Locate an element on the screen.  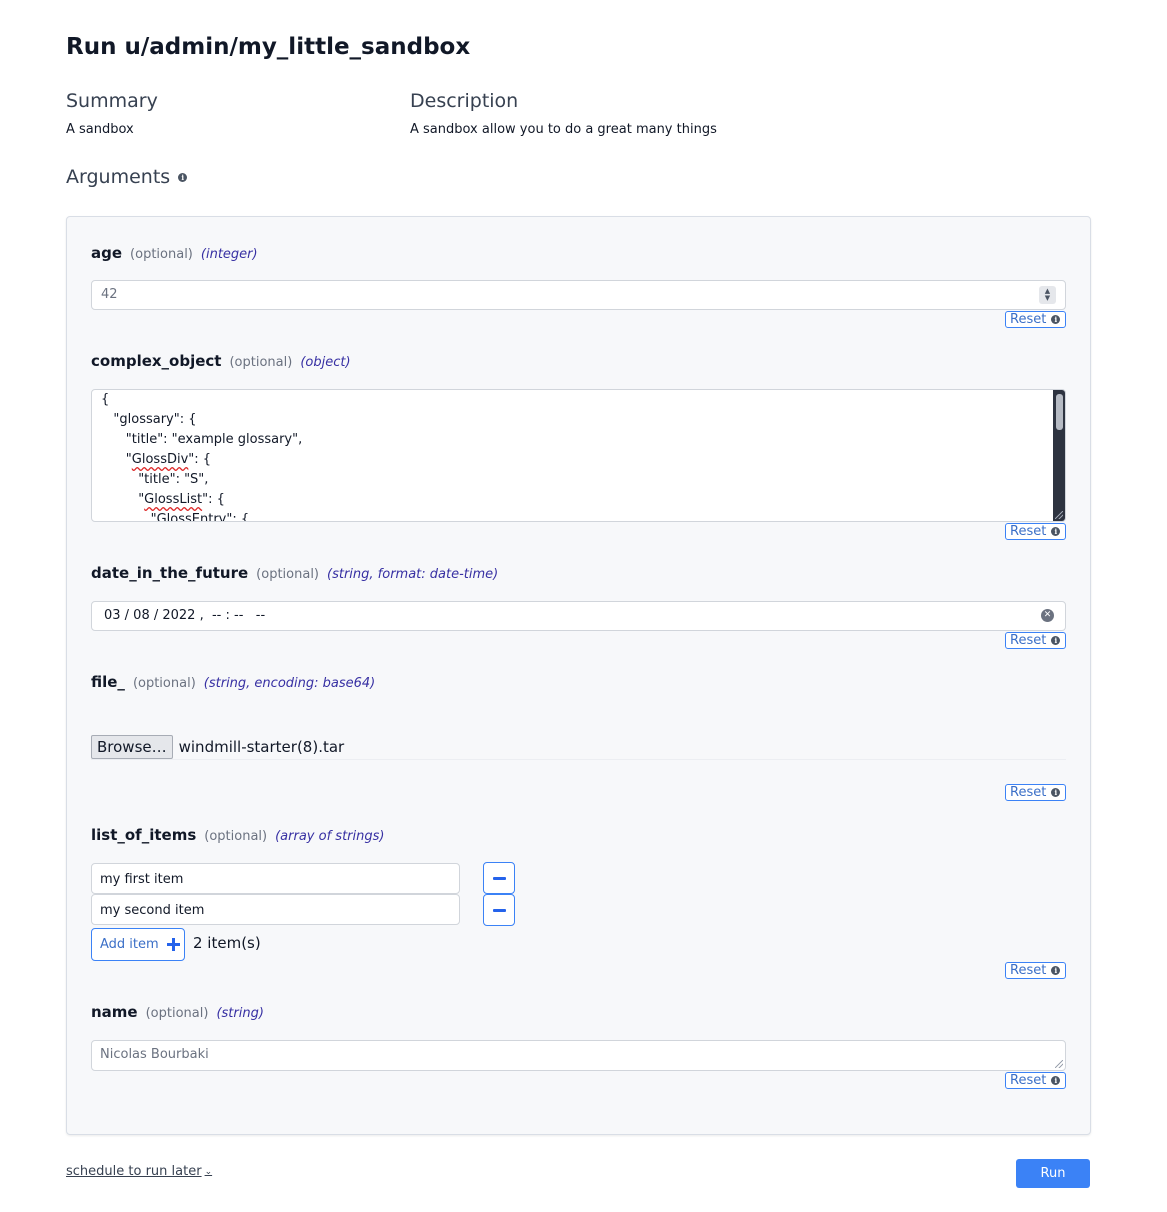
complex-object-label: complex_object (optional) (object) is located at coordinates (221, 361).